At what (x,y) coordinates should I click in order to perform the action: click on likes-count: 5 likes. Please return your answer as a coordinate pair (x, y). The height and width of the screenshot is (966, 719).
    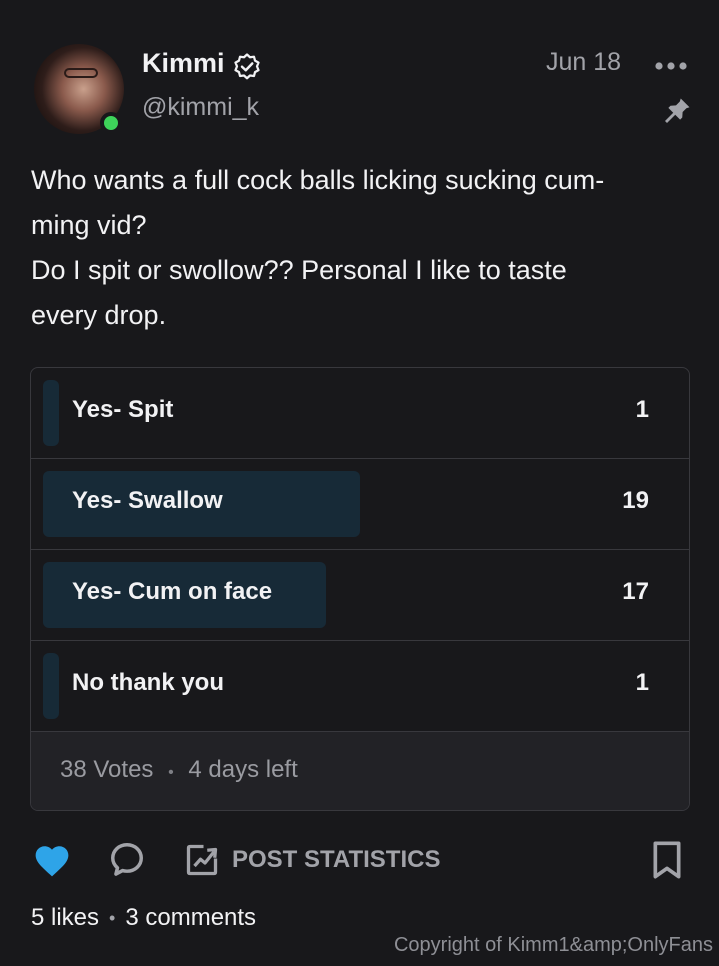
    Looking at the image, I should click on (65, 918).